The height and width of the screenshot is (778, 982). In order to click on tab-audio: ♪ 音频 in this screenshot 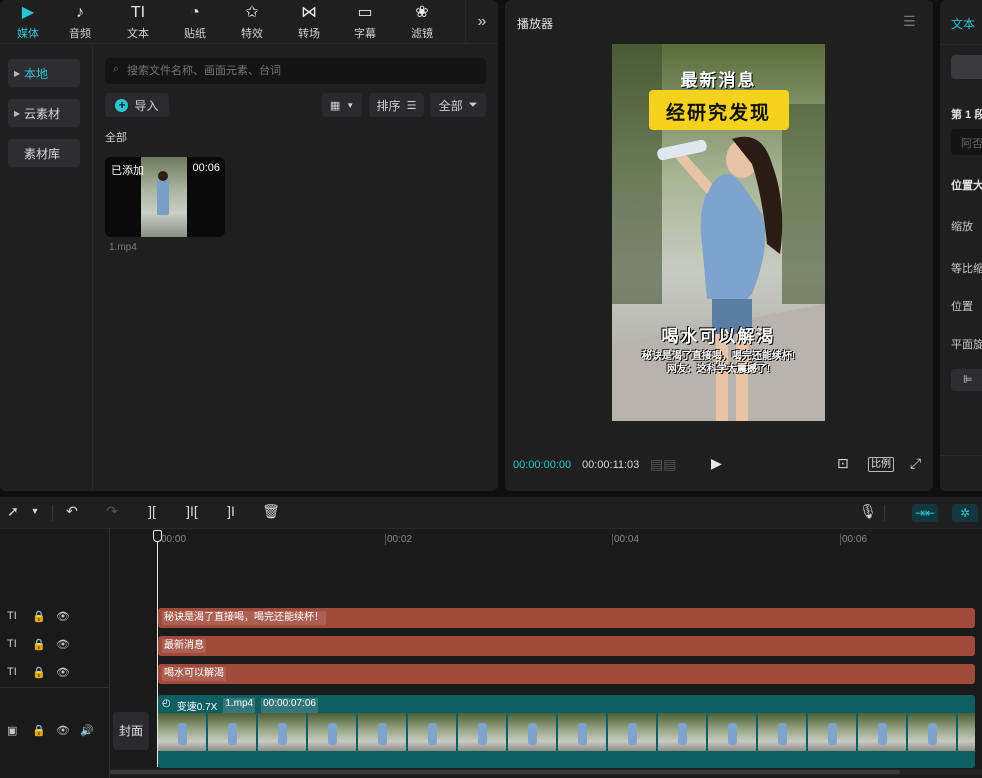, I will do `click(80, 22)`.